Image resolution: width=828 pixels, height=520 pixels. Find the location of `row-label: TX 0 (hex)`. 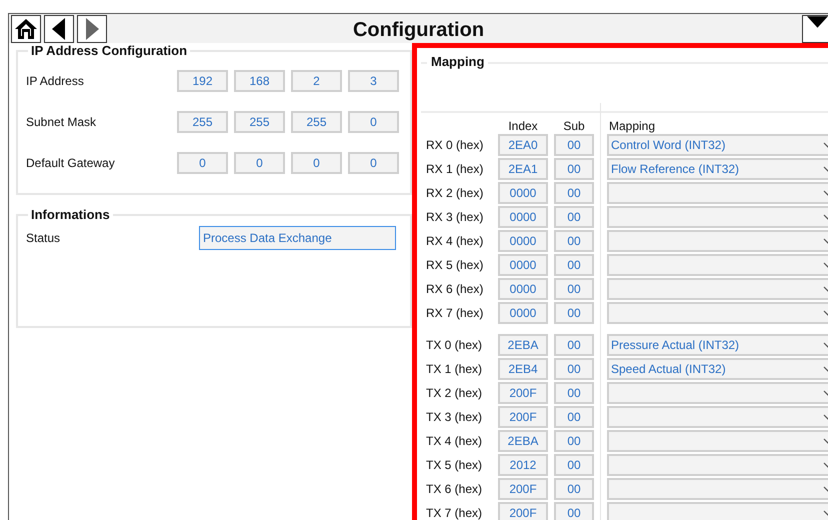

row-label: TX 0 (hex) is located at coordinates (454, 345).